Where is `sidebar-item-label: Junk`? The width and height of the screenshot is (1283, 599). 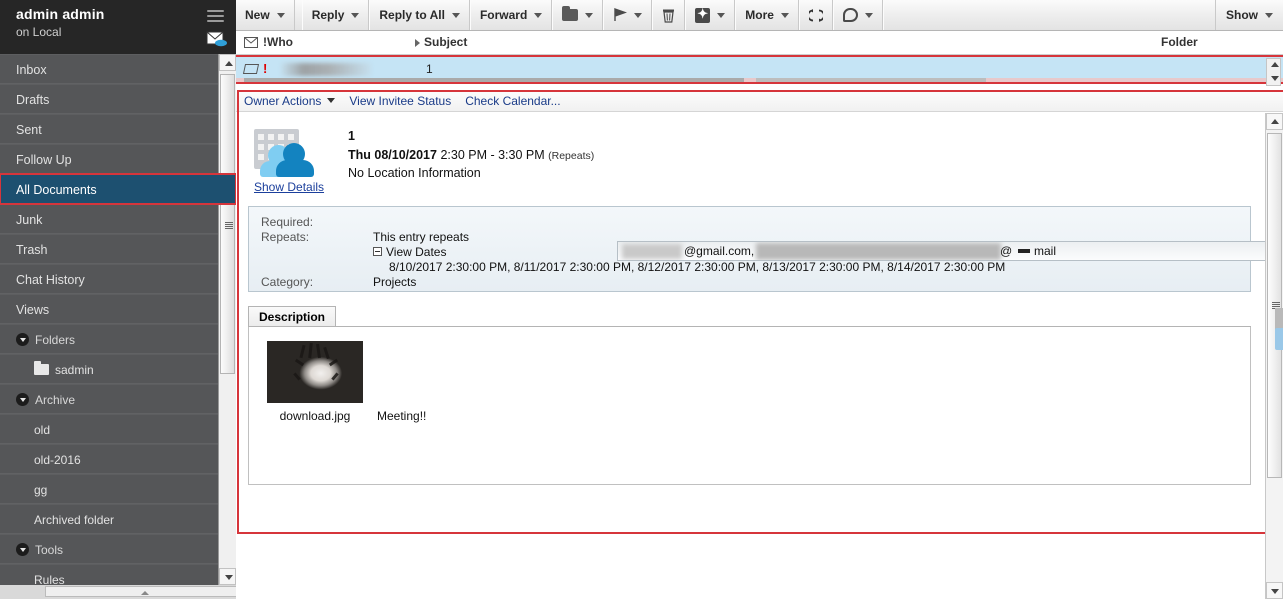
sidebar-item-label: Junk is located at coordinates (29, 220).